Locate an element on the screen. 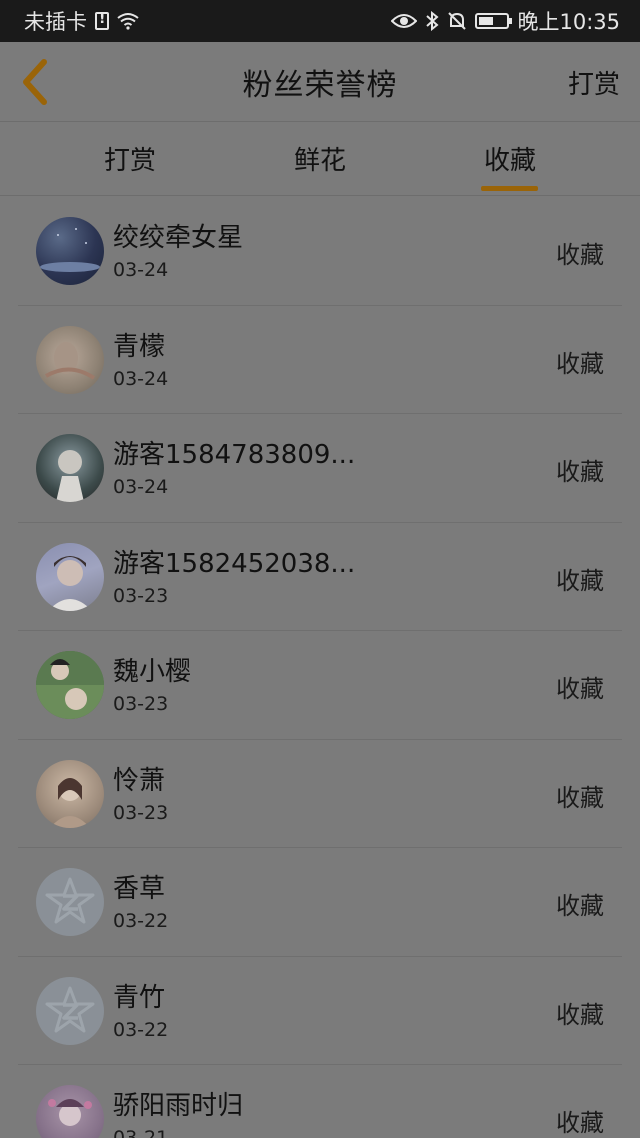  list-item: 游客1582452038... 03-23 收藏 is located at coordinates (320, 577).